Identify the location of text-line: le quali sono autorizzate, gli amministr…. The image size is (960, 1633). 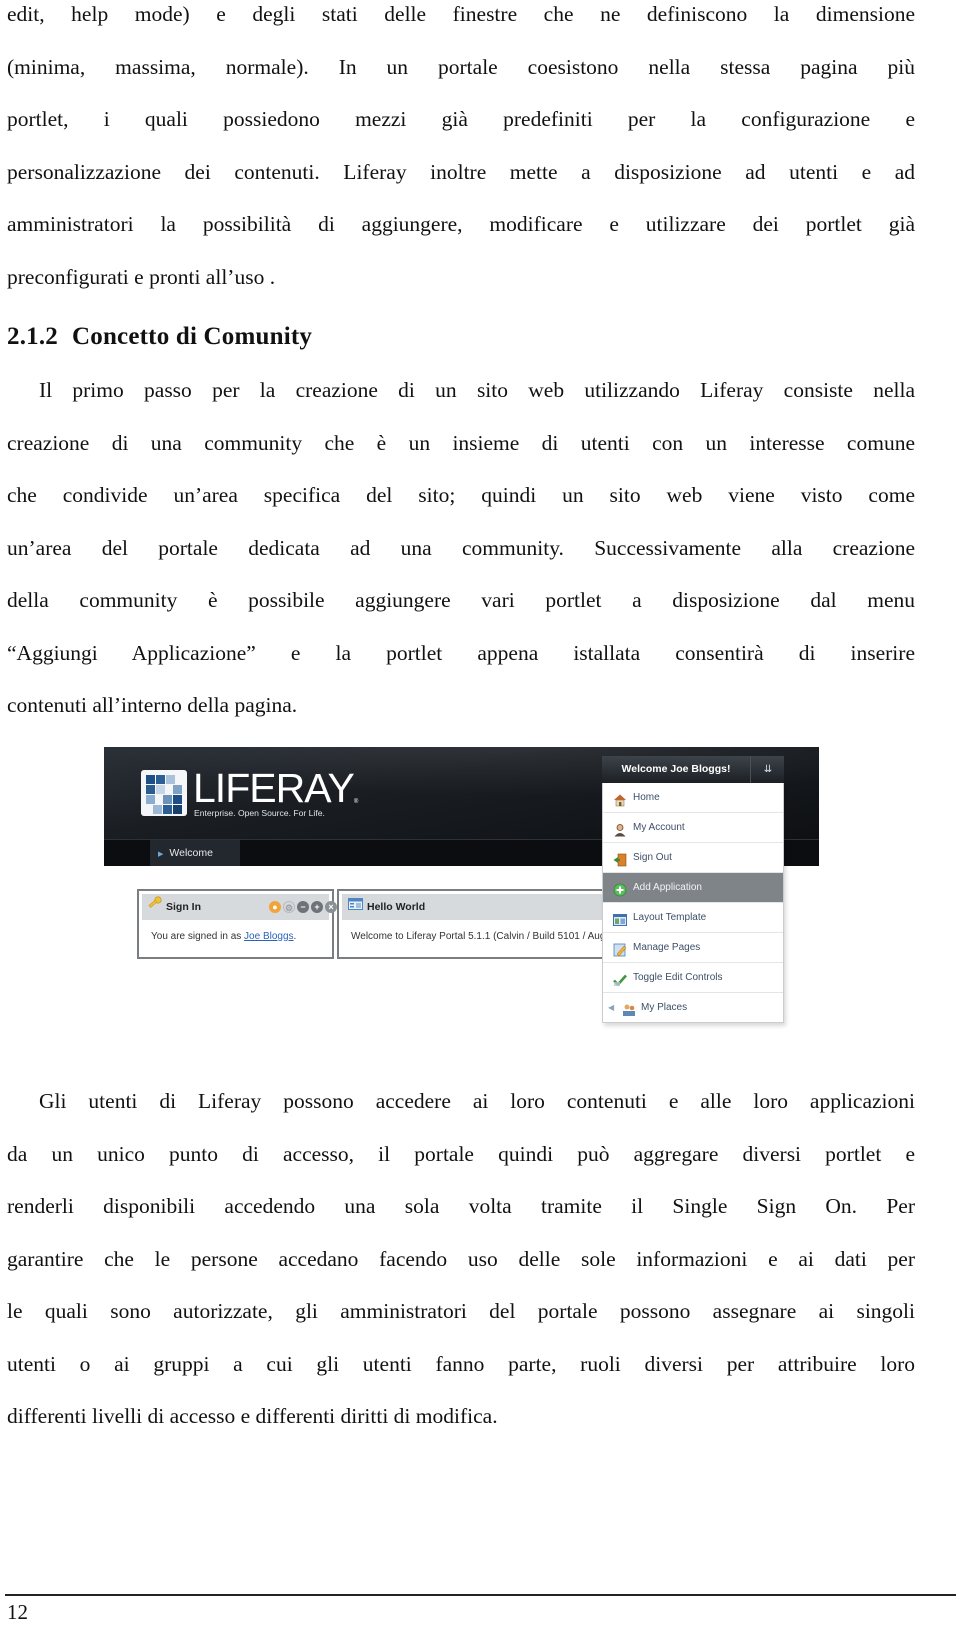
(461, 1311).